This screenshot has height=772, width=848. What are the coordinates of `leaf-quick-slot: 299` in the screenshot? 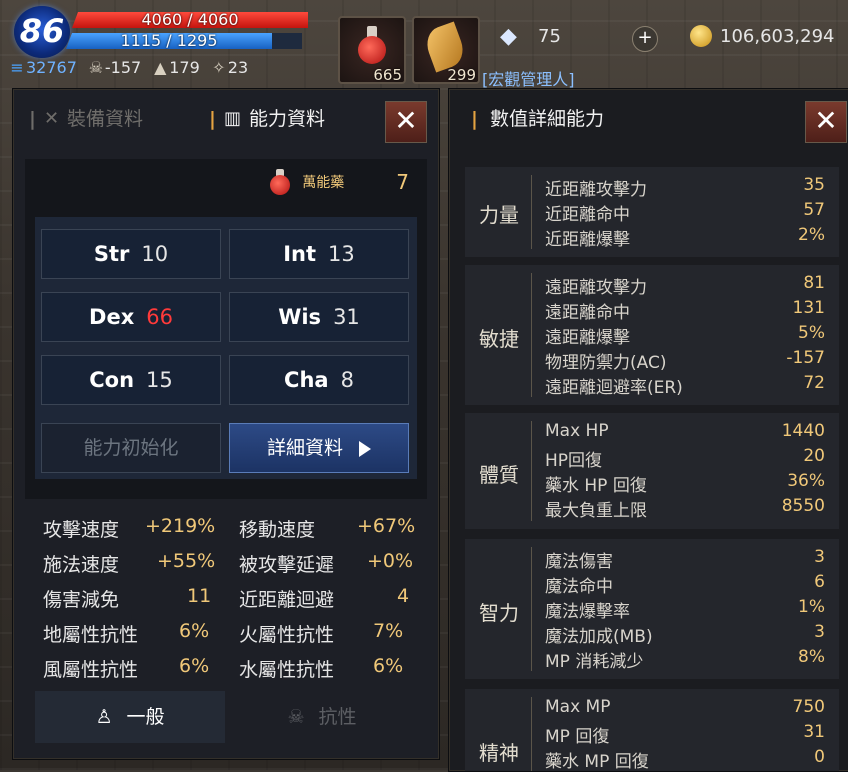 It's located at (446, 50).